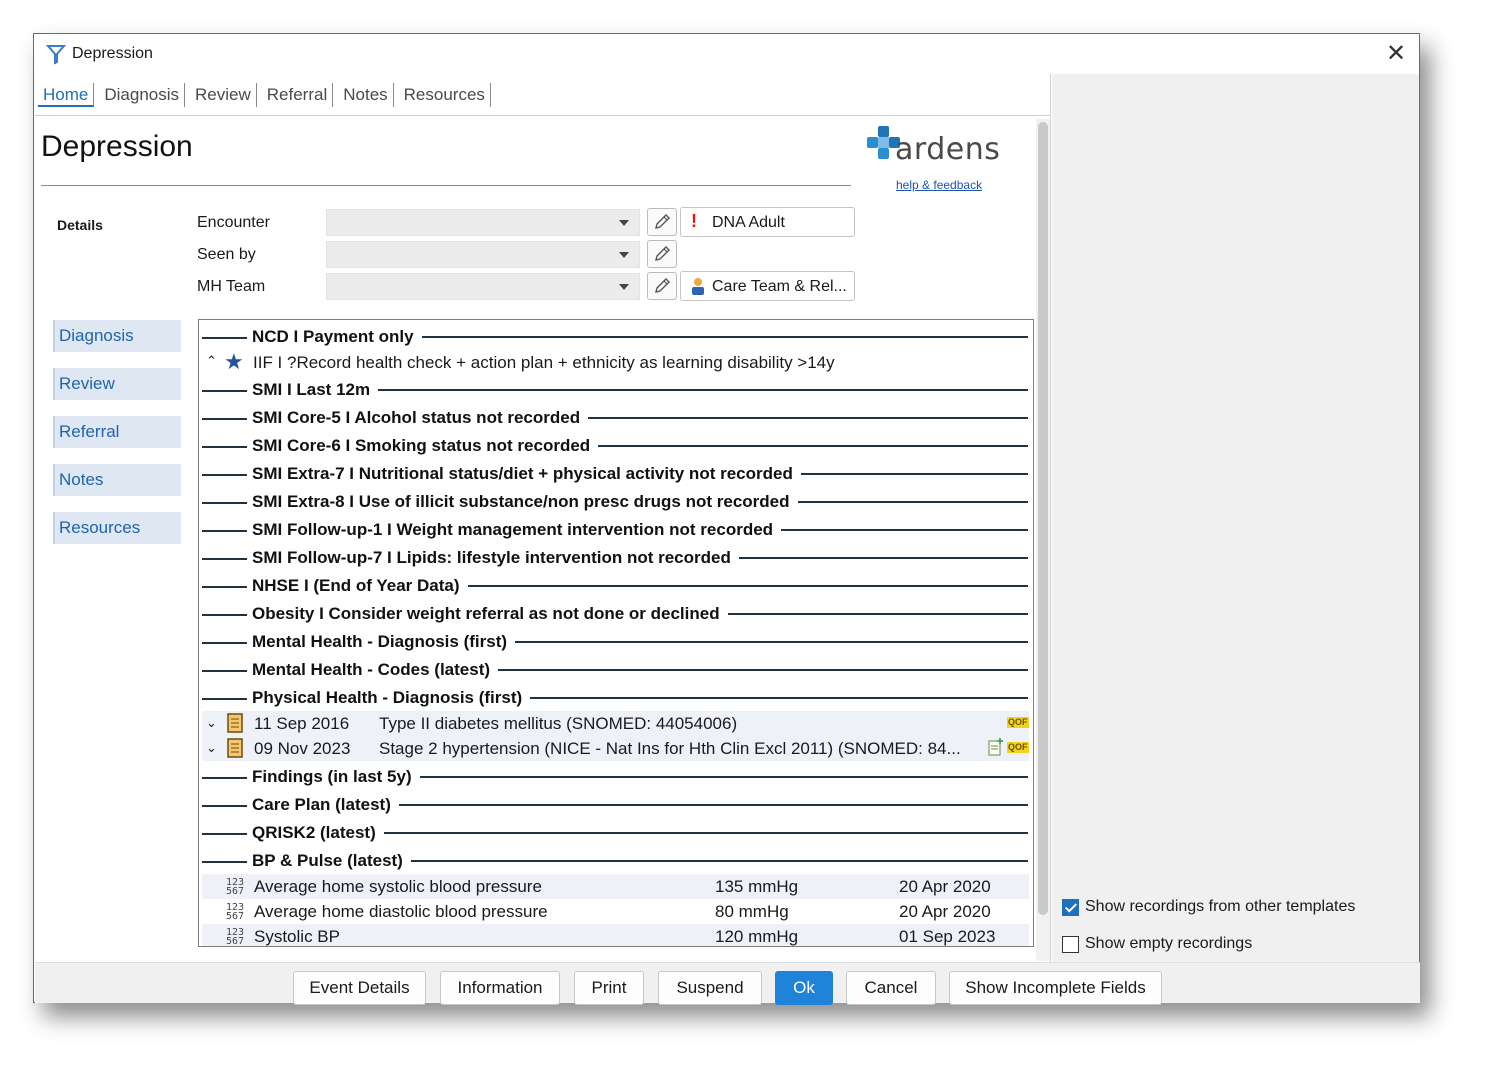 The width and height of the screenshot is (1486, 1068). What do you see at coordinates (948, 149) in the screenshot?
I see `ardens-wordmark: ardens` at bounding box center [948, 149].